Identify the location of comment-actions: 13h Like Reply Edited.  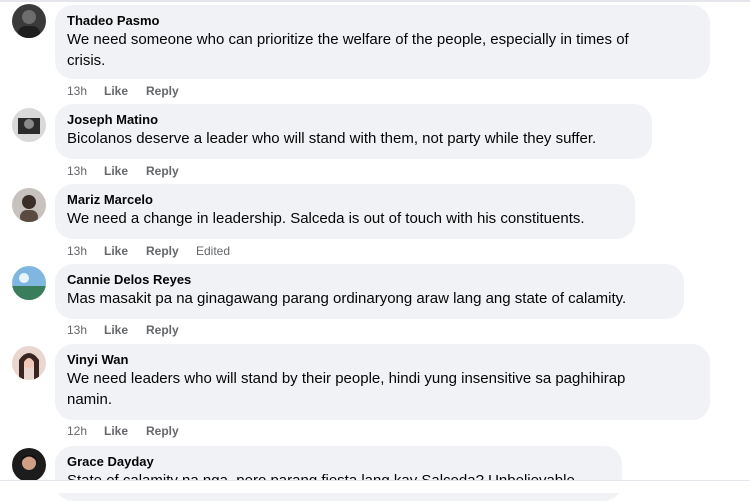
(148, 251).